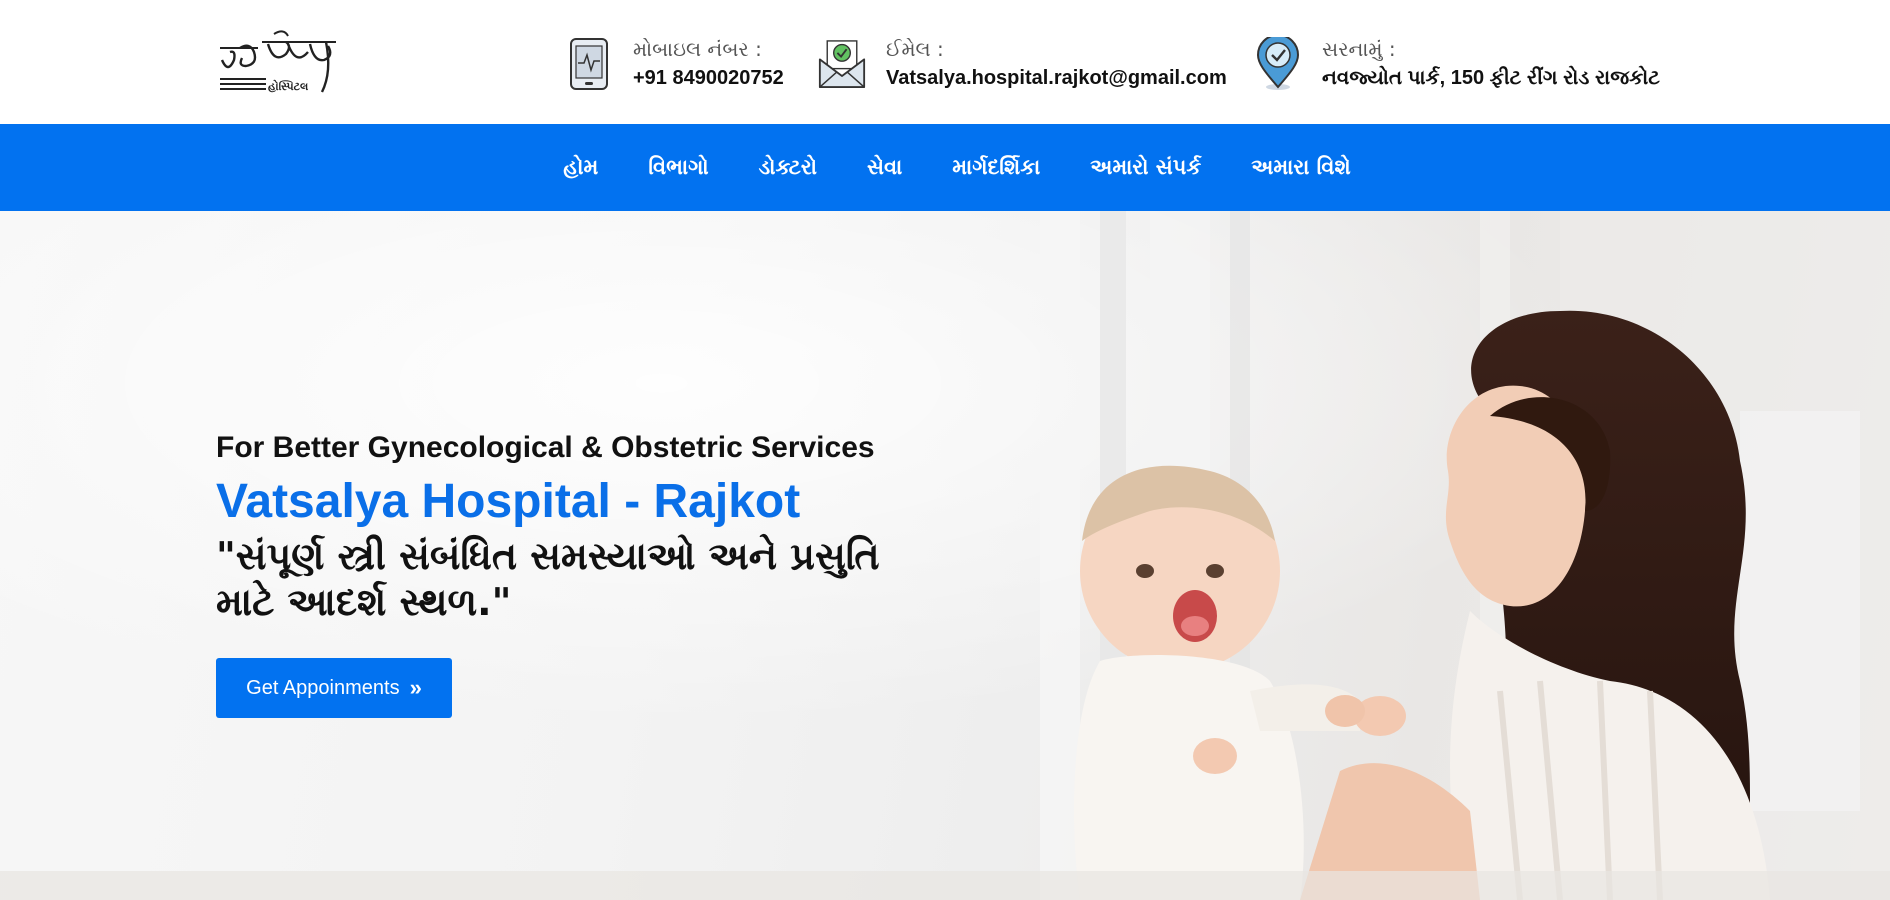  Describe the element at coordinates (323, 687) in the screenshot. I see `get-appointments-label: Get Appoinments` at that location.